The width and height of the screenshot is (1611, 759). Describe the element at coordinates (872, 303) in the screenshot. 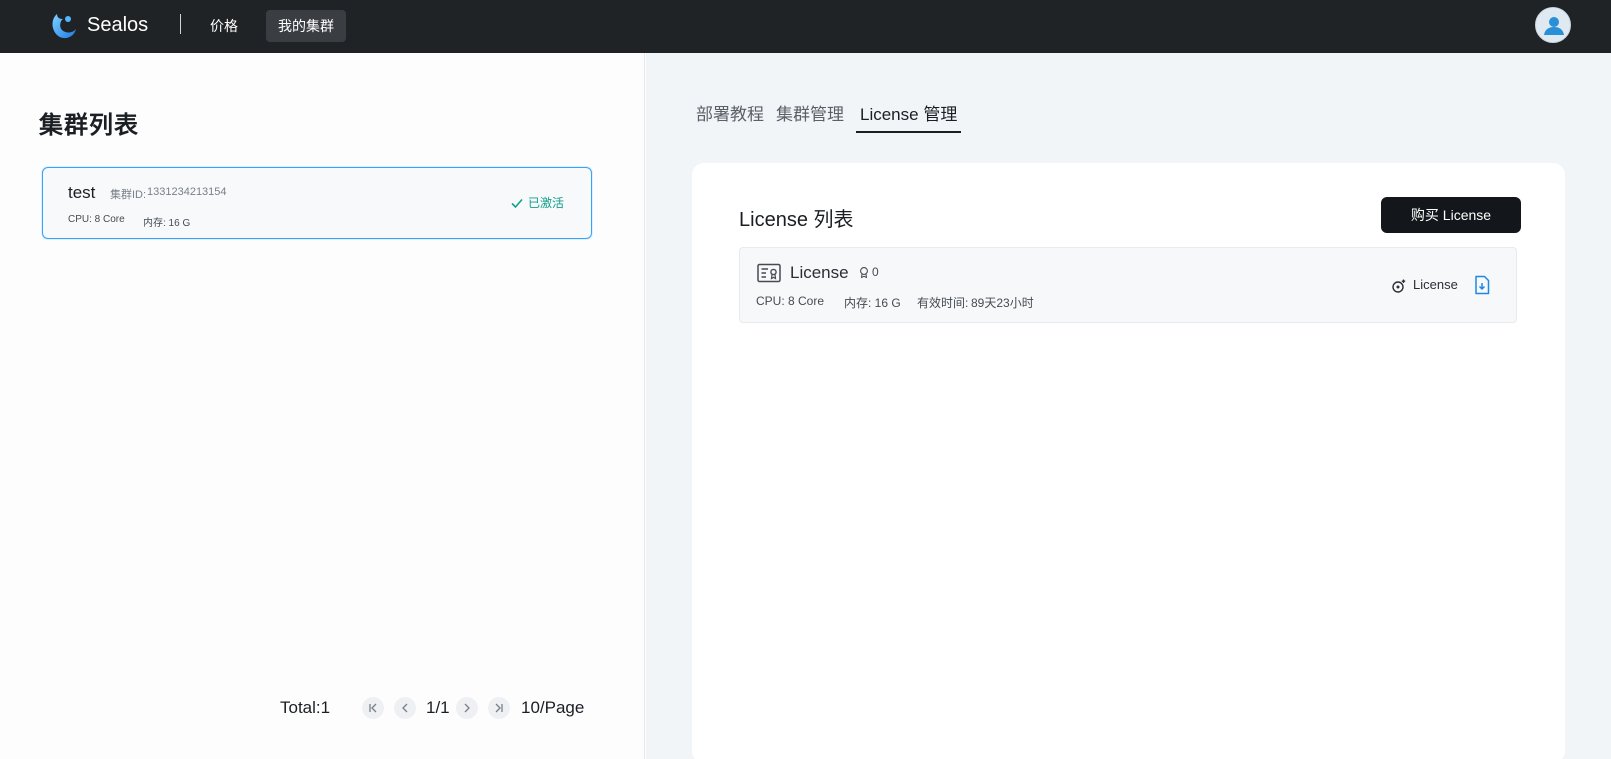

I see `license-memory: 内存: 16 G` at that location.